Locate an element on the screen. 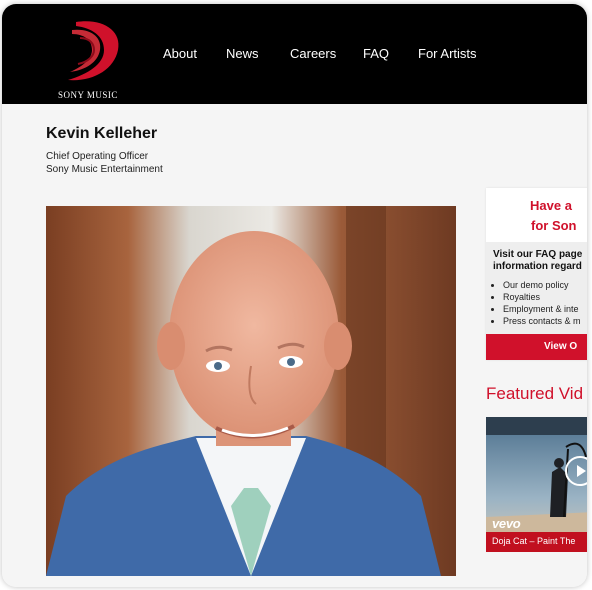  profile-name: Kevin Kelleher is located at coordinates (102, 133).